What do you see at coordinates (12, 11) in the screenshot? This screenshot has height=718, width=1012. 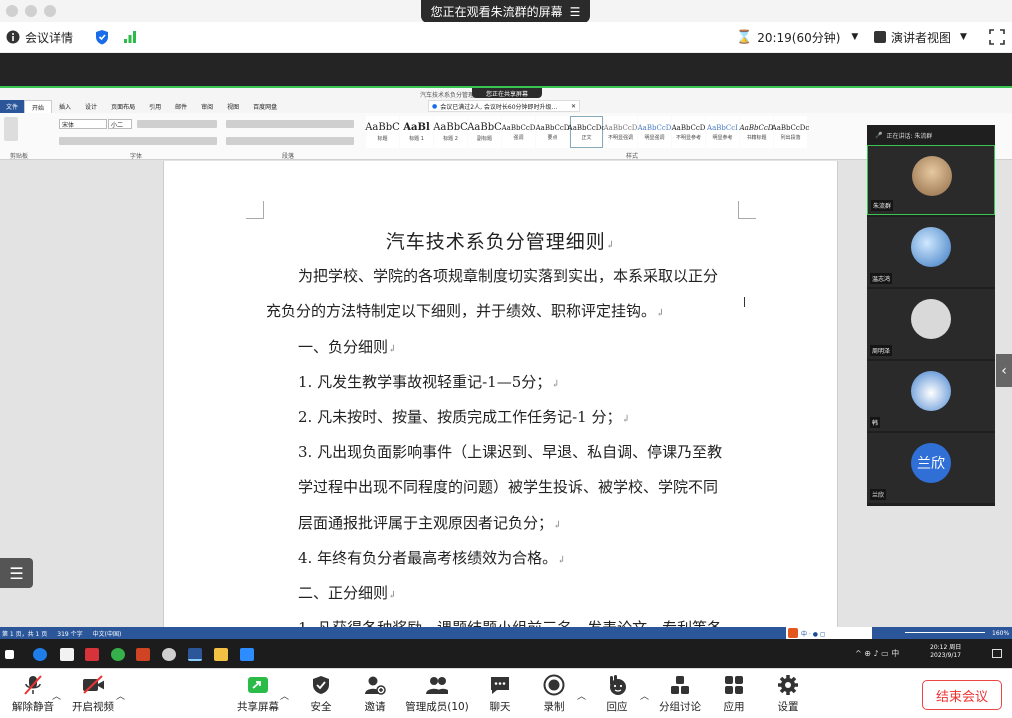 I see `close-window-button` at bounding box center [12, 11].